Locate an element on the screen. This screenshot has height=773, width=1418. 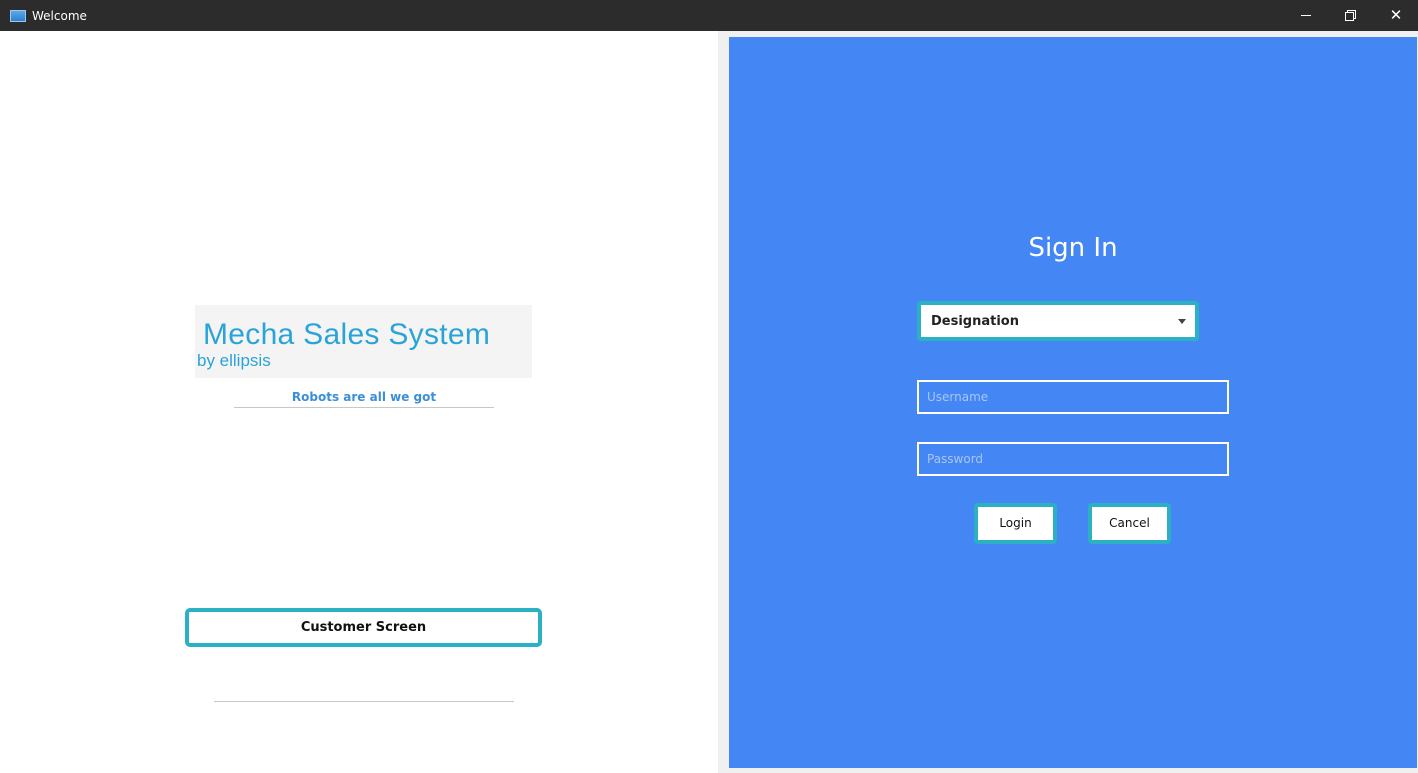
minimize-icon is located at coordinates (1306, 15).